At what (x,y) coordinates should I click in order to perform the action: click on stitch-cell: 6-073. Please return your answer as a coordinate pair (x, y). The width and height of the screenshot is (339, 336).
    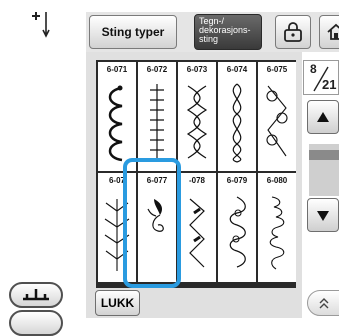
    Looking at the image, I should click on (197, 116).